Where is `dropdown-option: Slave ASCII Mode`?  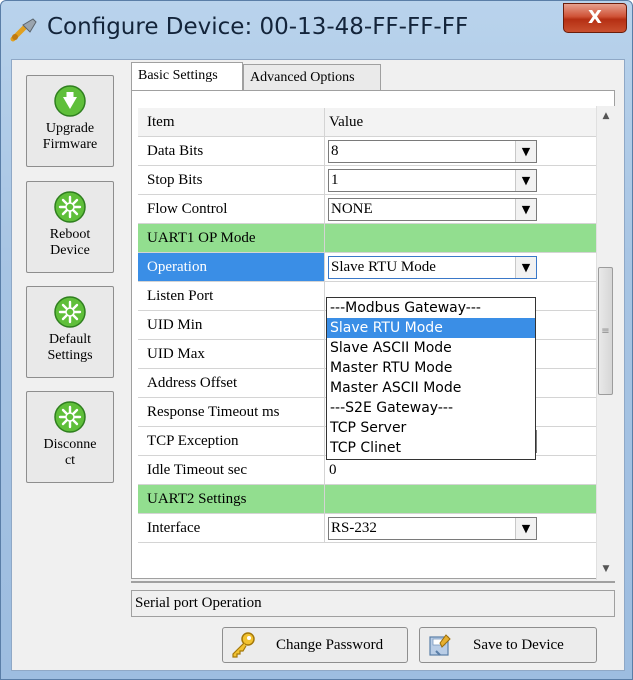 dropdown-option: Slave ASCII Mode is located at coordinates (431, 348).